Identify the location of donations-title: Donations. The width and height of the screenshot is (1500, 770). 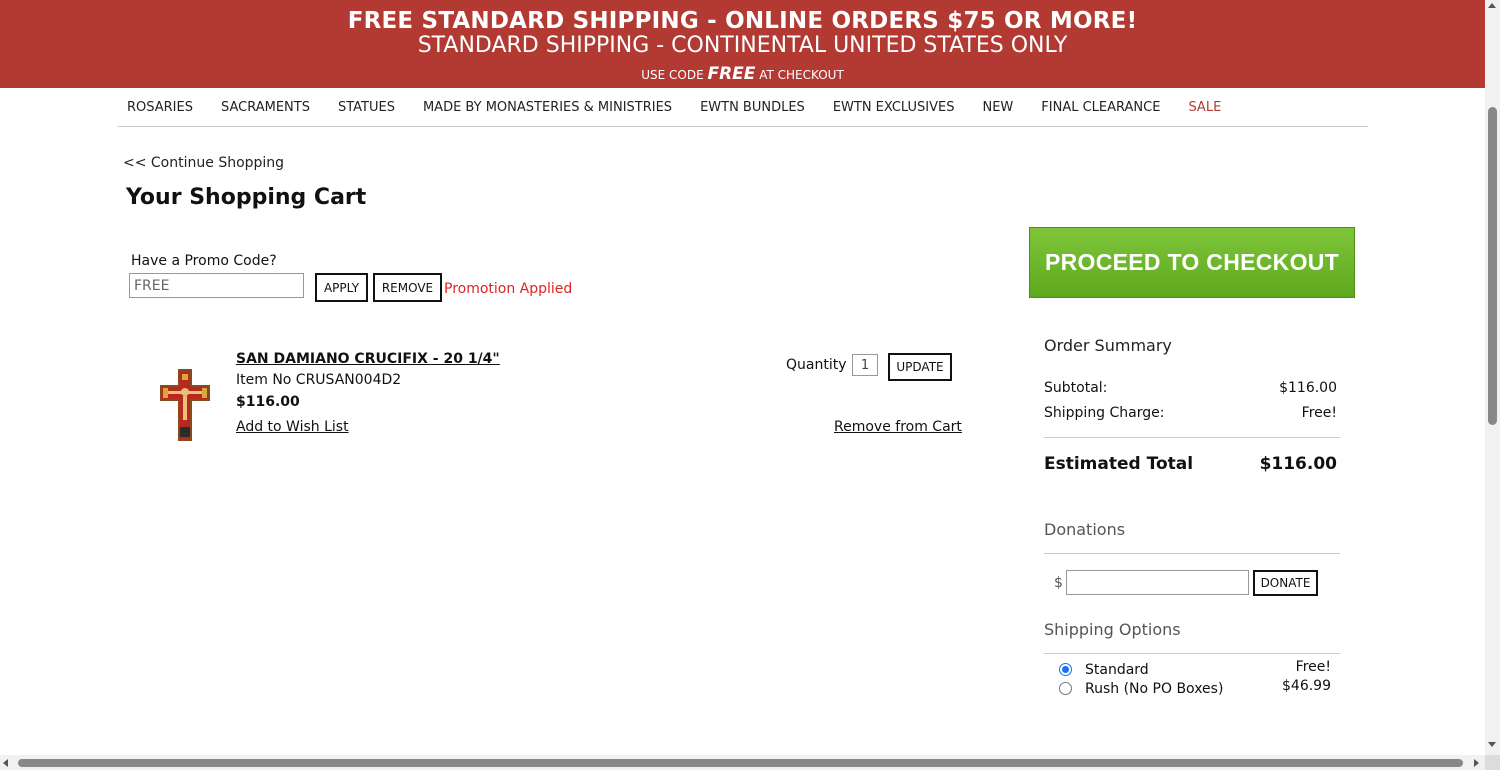
(1085, 529).